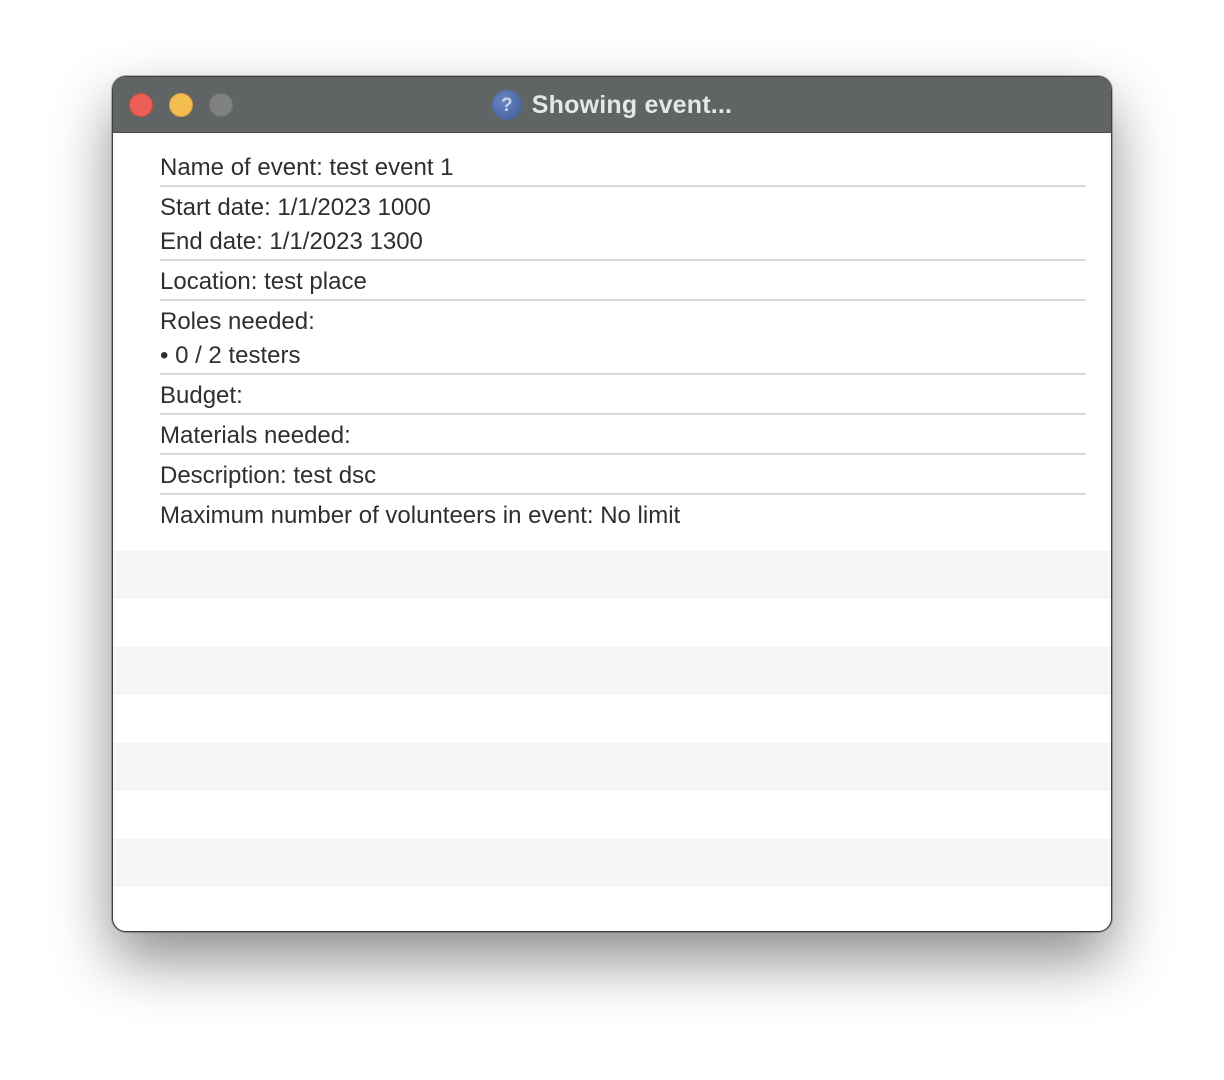 The height and width of the screenshot is (1080, 1224). I want to click on materials-text: Materials needed:, so click(255, 435).